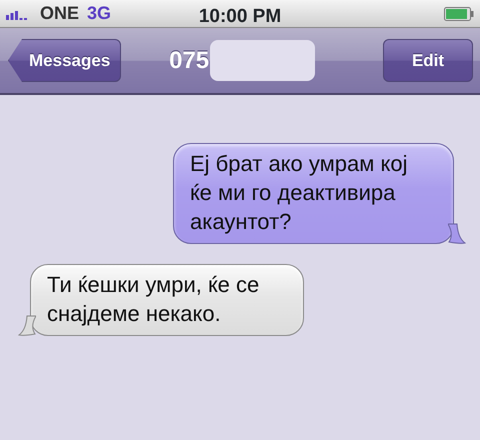 The image size is (480, 440). I want to click on battery-icon, so click(459, 13).